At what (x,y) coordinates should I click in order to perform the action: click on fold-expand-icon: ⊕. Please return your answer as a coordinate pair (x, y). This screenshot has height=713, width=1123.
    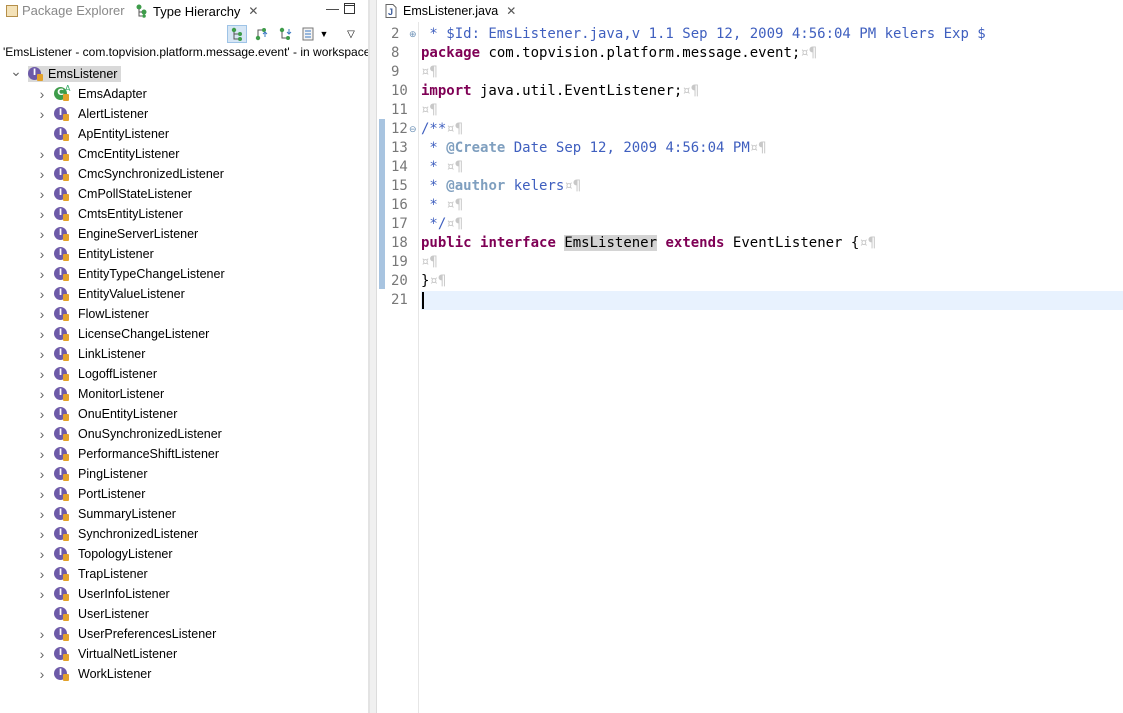
    Looking at the image, I should click on (413, 34).